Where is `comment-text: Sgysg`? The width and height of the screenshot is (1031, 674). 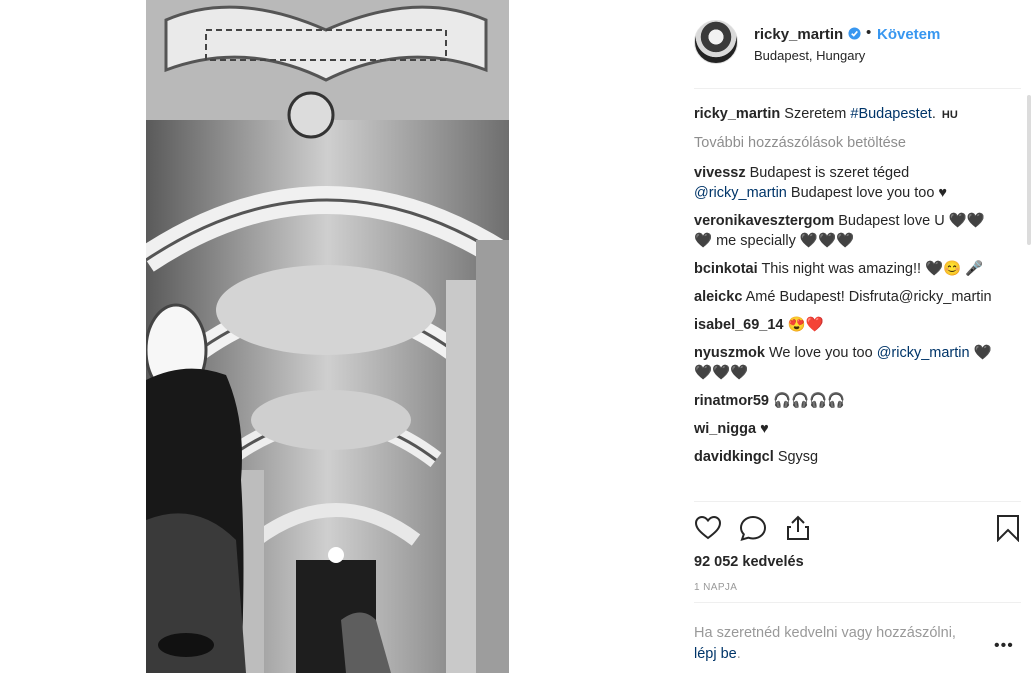 comment-text: Sgysg is located at coordinates (798, 457).